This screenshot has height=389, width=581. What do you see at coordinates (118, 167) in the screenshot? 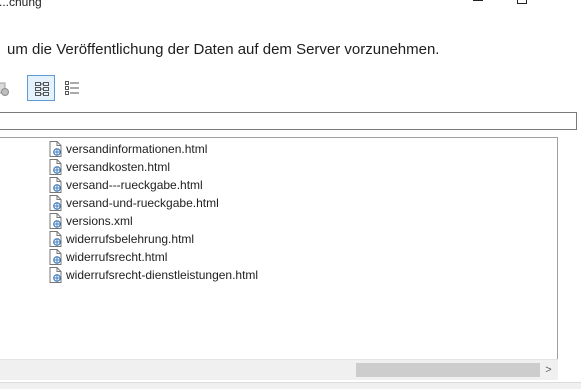
I see `file-name: versandkosten.html` at bounding box center [118, 167].